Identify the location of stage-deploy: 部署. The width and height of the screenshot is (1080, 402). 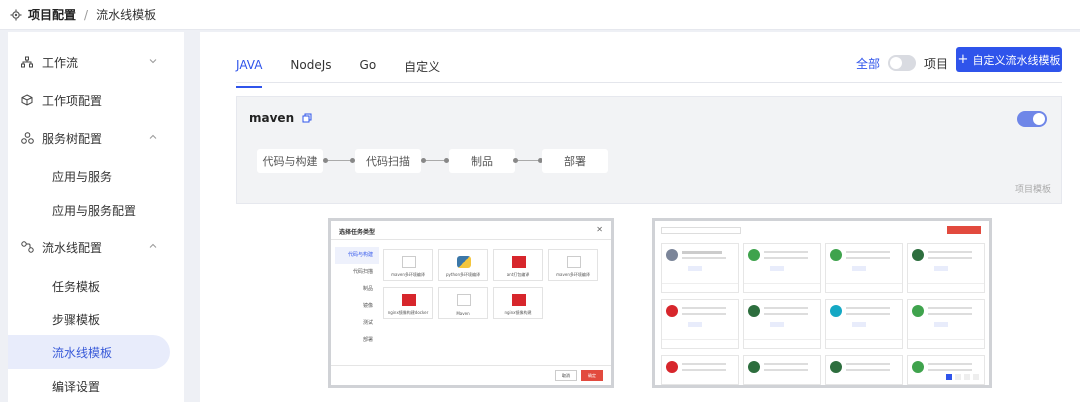
(575, 161).